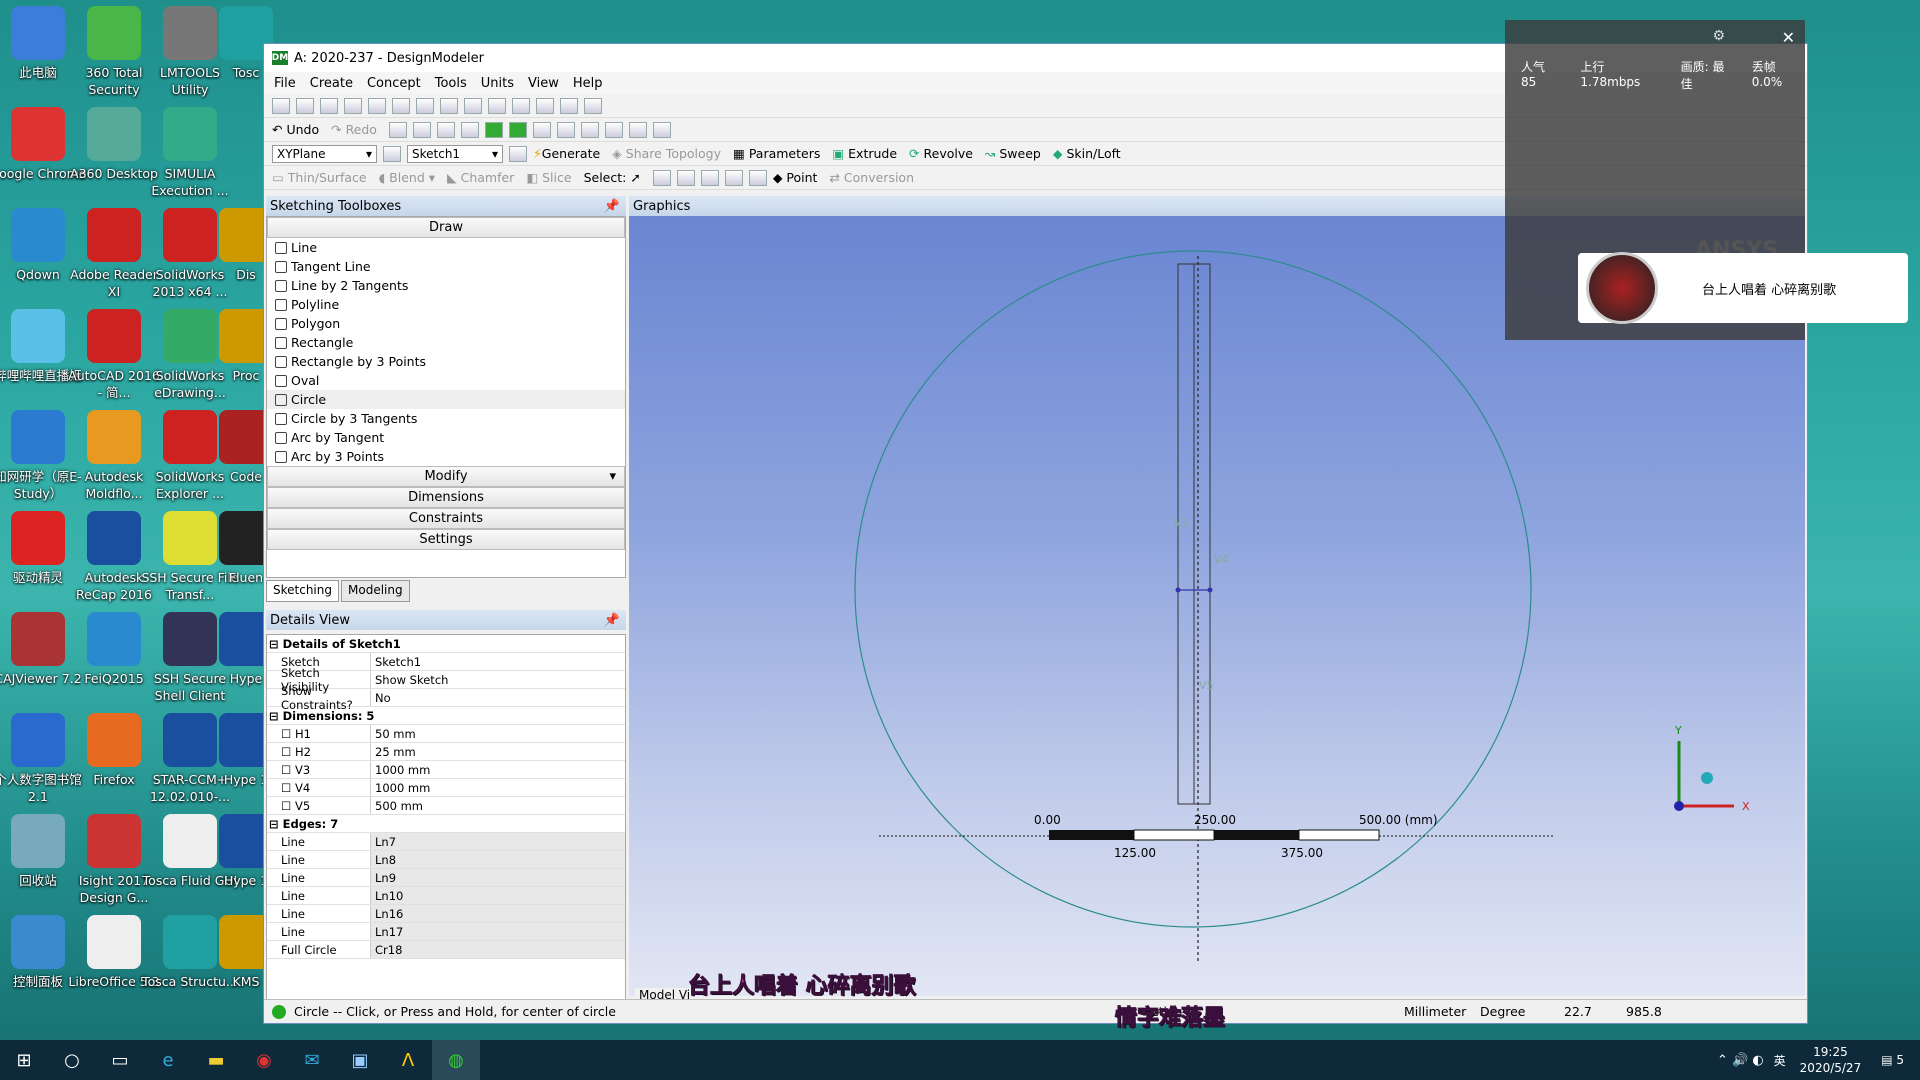  Describe the element at coordinates (446, 456) in the screenshot. I see `sketch-tool-item: Arc by 3 Points` at that location.